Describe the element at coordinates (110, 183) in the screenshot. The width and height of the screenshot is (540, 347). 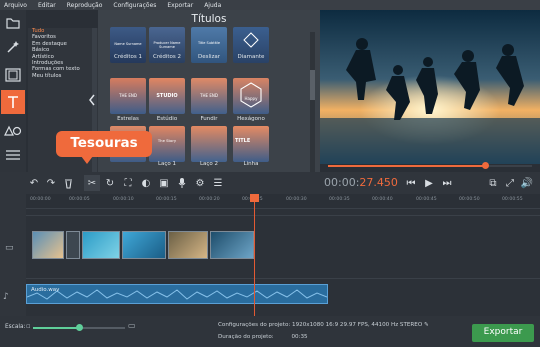
I see `rotate-icon: ↻` at that location.